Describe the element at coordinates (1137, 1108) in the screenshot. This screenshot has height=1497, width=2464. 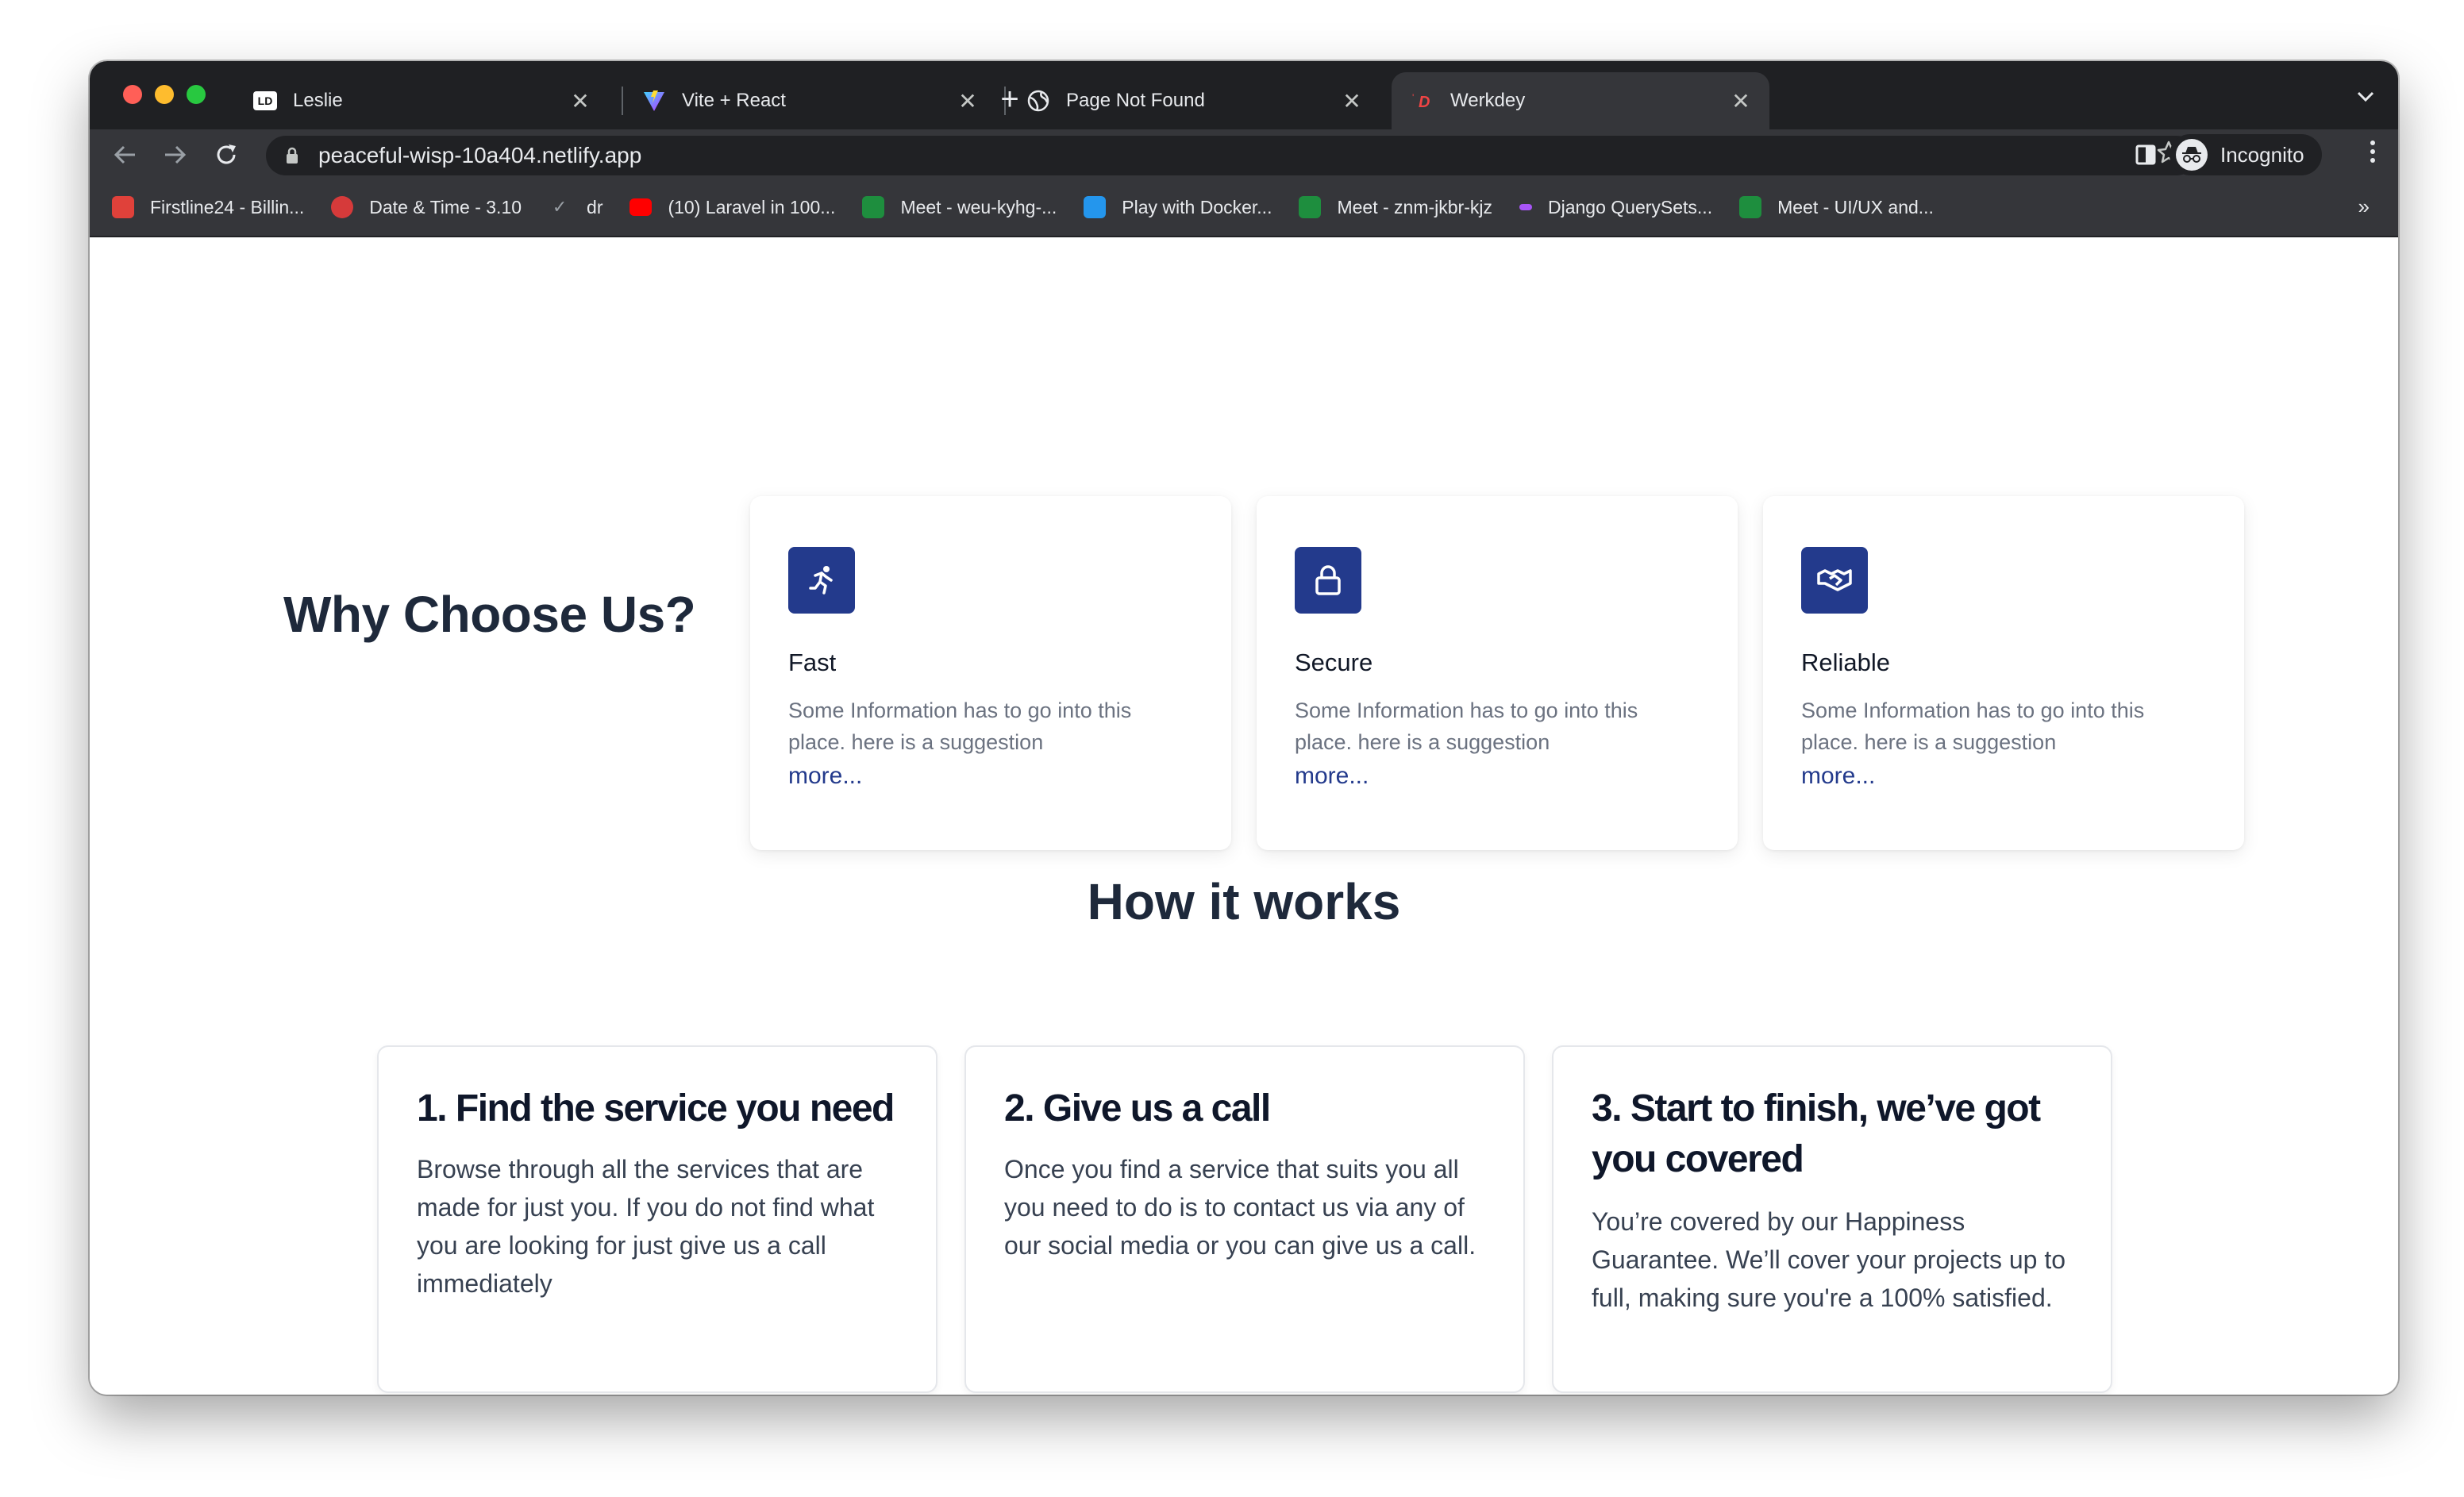
I see `step-title: 2. Give us a call` at that location.